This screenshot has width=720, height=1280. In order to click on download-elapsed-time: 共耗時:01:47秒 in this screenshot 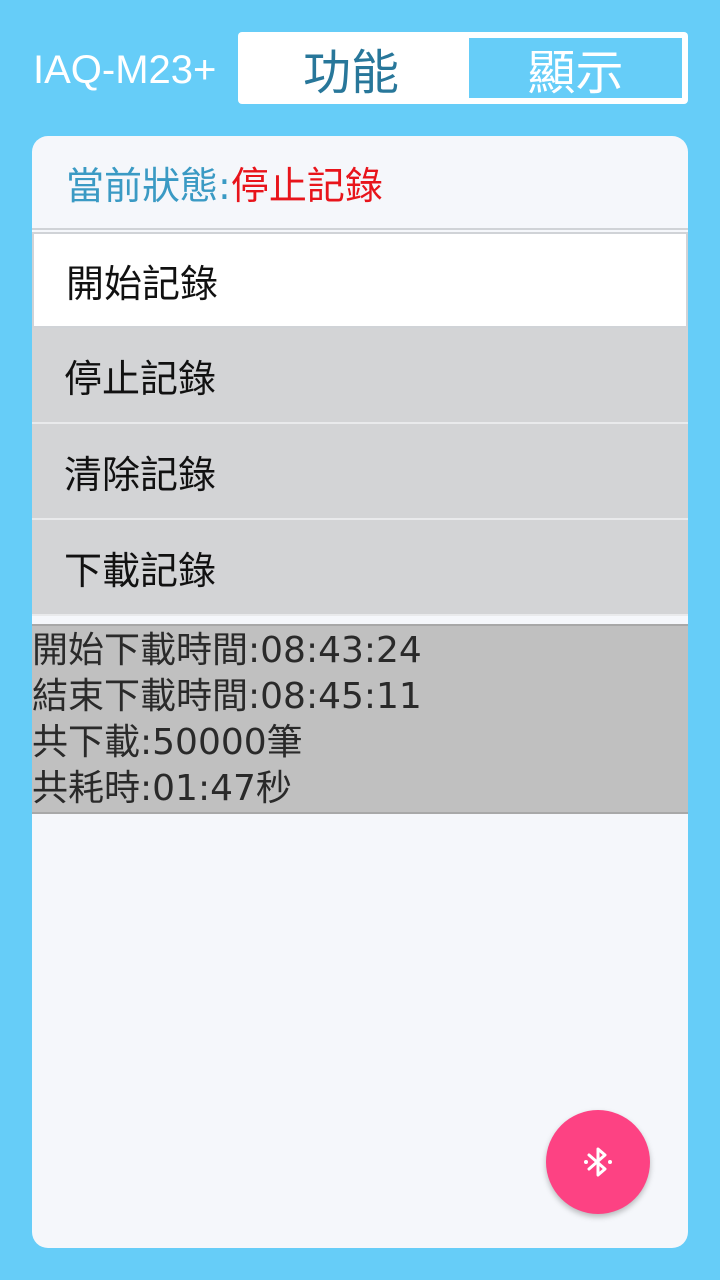, I will do `click(162, 788)`.